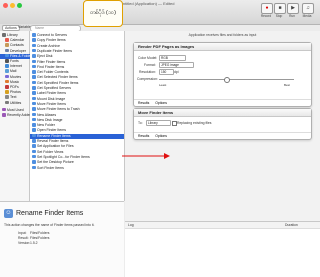  I want to click on action-item-label: Filter Finder Items, so click(51, 61).